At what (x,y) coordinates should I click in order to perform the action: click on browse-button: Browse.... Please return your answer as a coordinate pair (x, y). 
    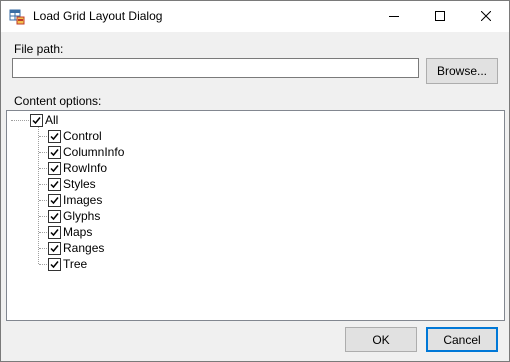
    Looking at the image, I should click on (462, 71).